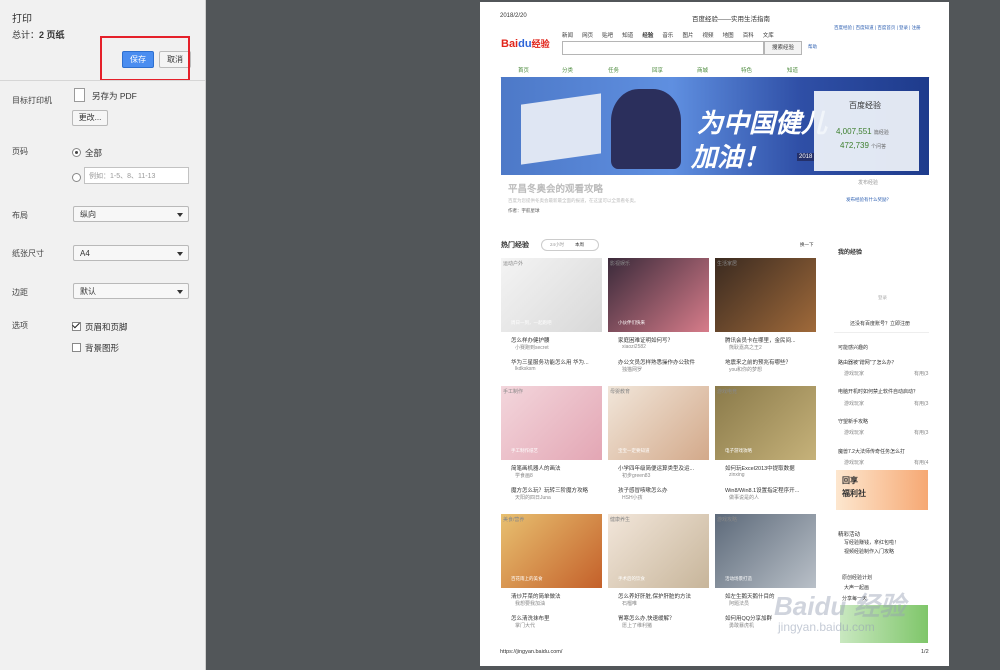 The height and width of the screenshot is (670, 1000). Describe the element at coordinates (866, 131) in the screenshot. I see `stats-panel: 百度经验 4,007,551 篇经验 472,739 个问答` at that location.